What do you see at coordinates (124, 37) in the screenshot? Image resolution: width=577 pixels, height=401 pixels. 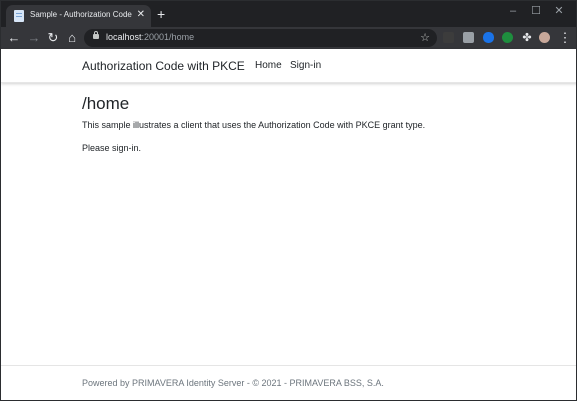 I see `address-host: localhost` at bounding box center [124, 37].